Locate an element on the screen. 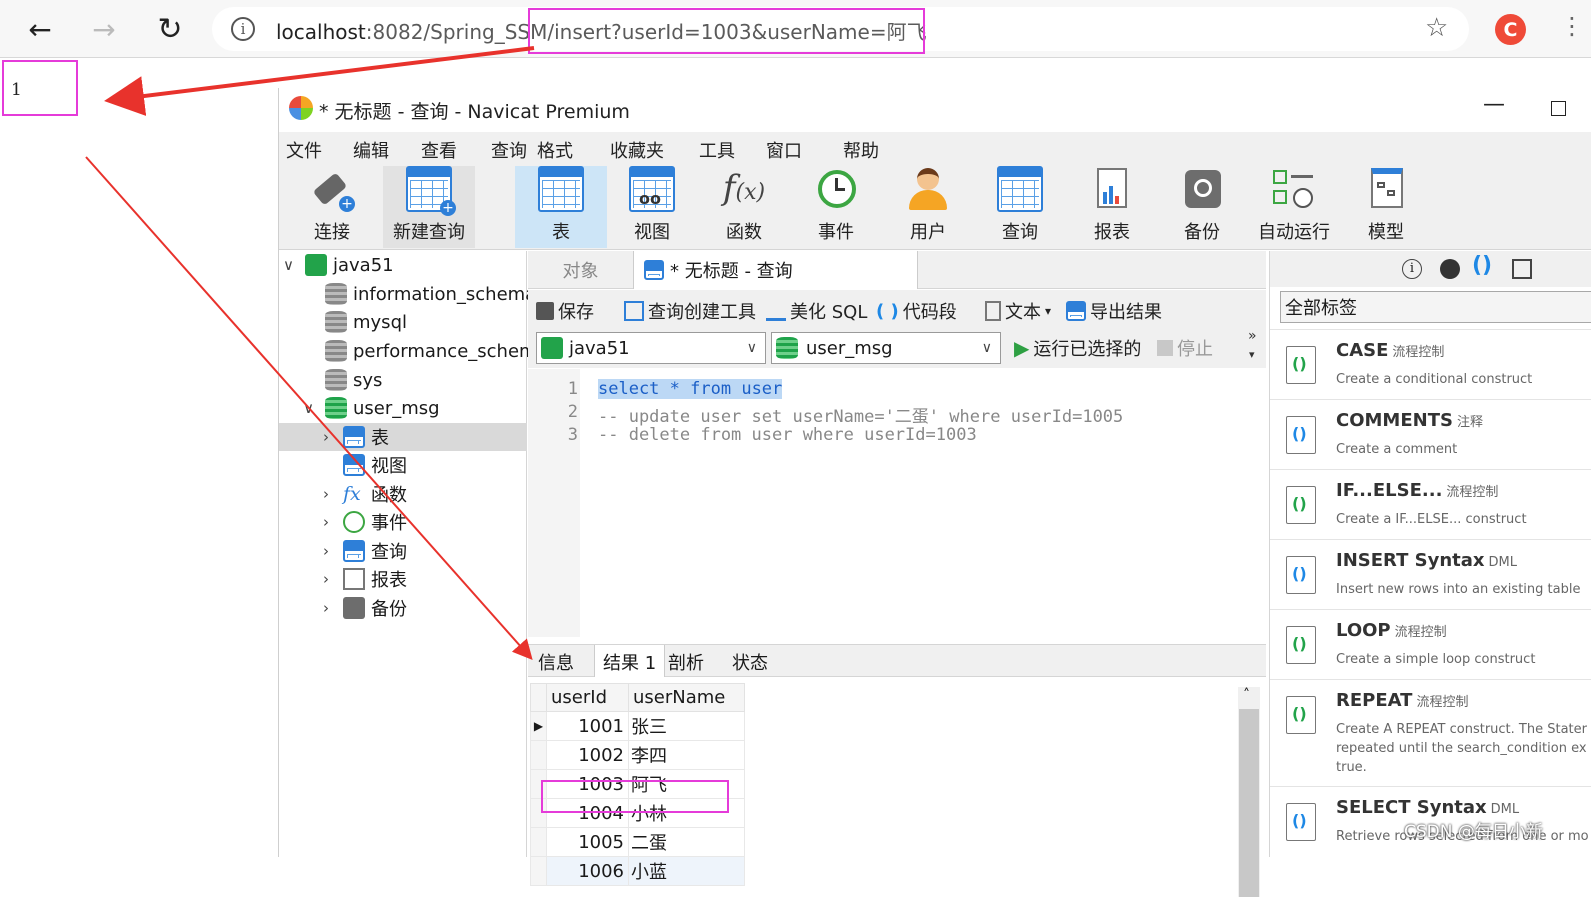  tree-db-performance-schema: performance_schema is located at coordinates (413, 351).